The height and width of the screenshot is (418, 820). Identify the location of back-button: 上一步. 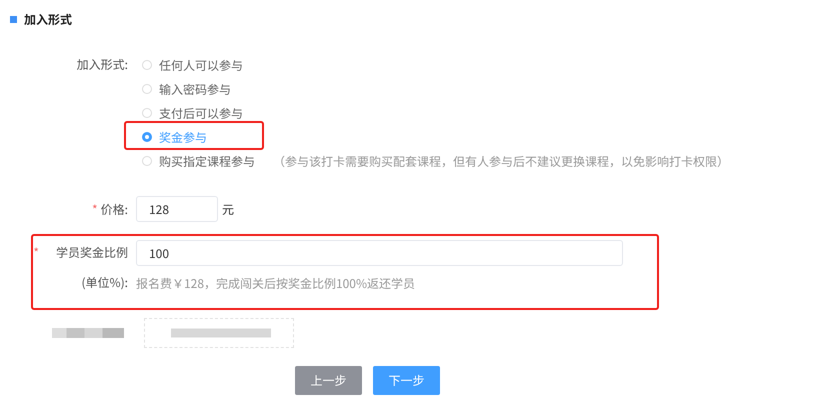
(328, 380).